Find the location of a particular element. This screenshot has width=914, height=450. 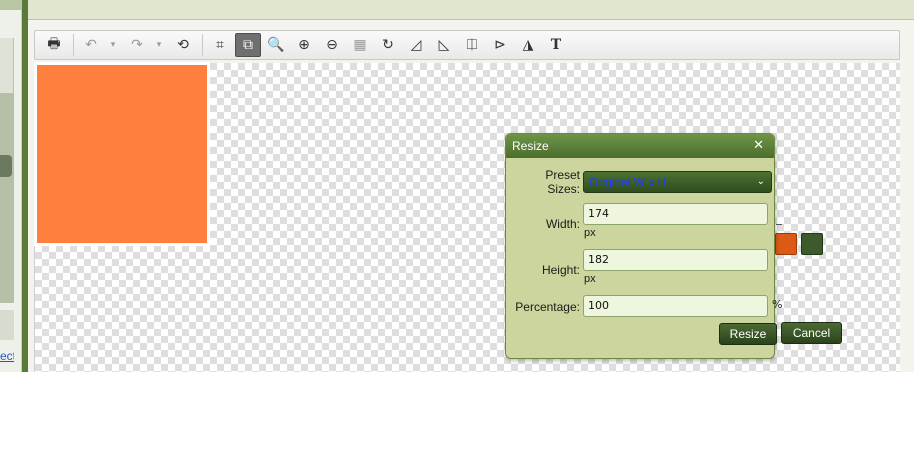

selection-handles is located at coordinates (799, 244).